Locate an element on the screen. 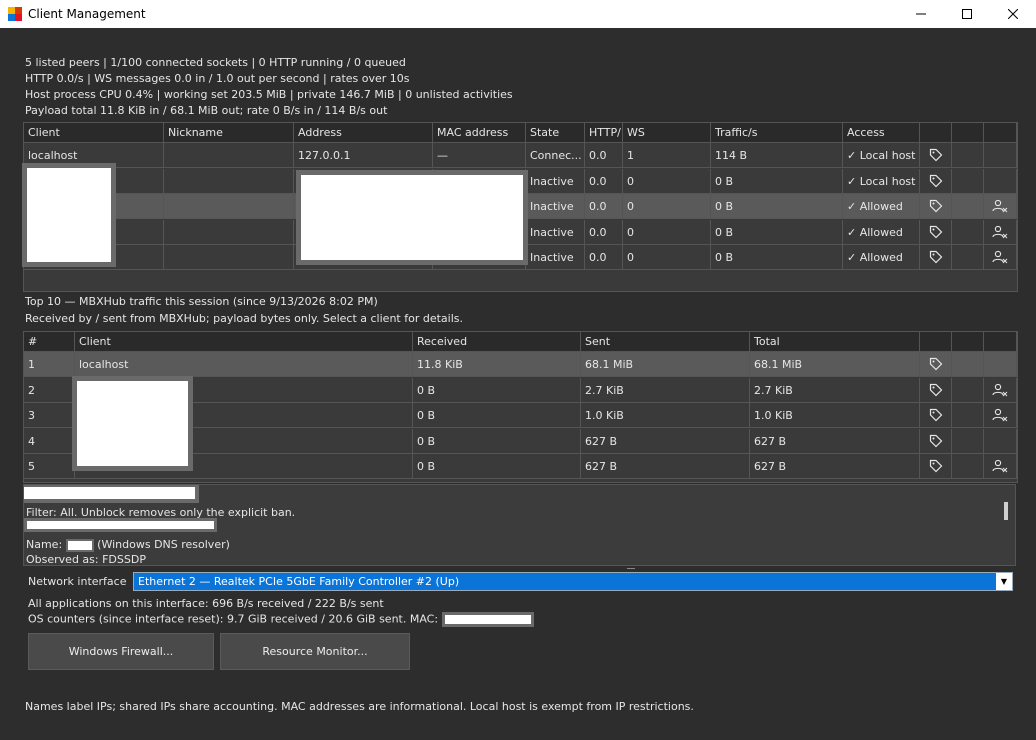 Image resolution: width=1036 pixels, height=740 pixels. col-header-label is located at coordinates (936, 342).